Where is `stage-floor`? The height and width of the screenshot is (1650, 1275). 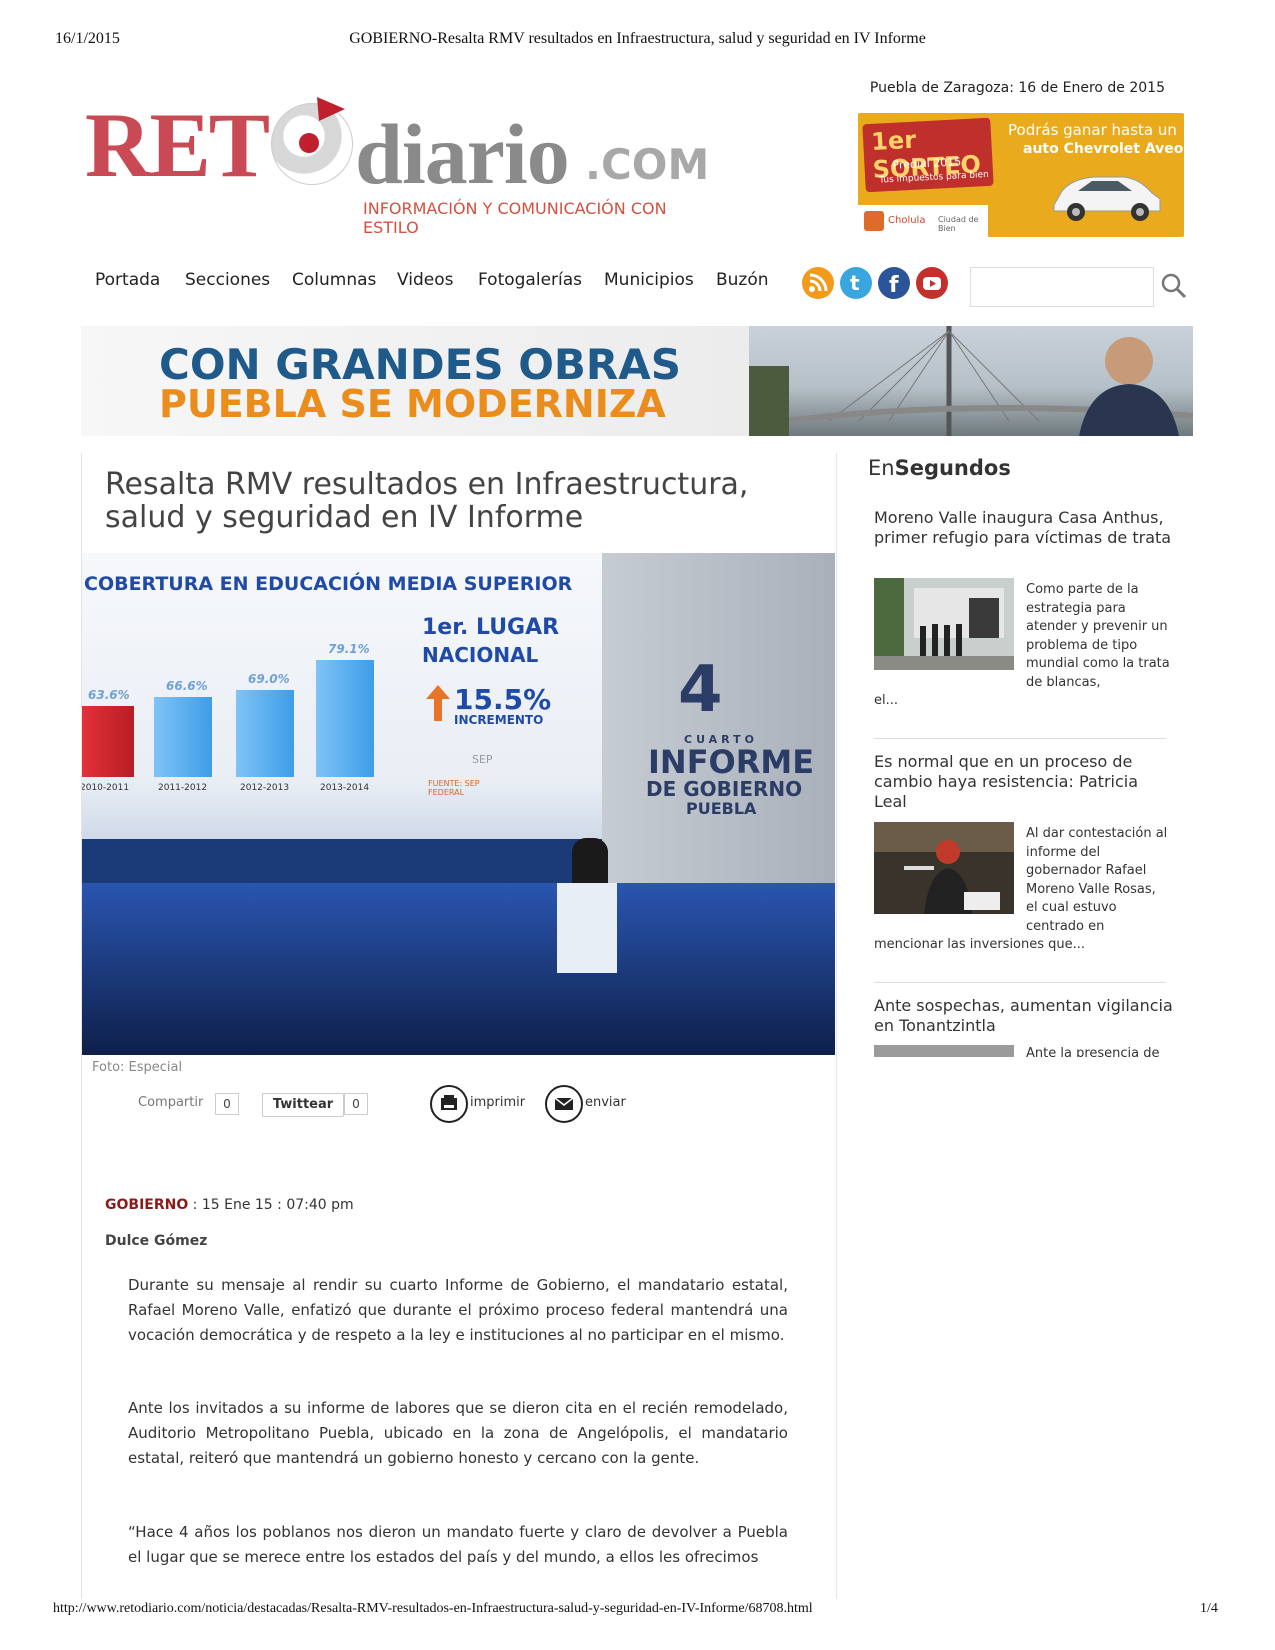 stage-floor is located at coordinates (458, 969).